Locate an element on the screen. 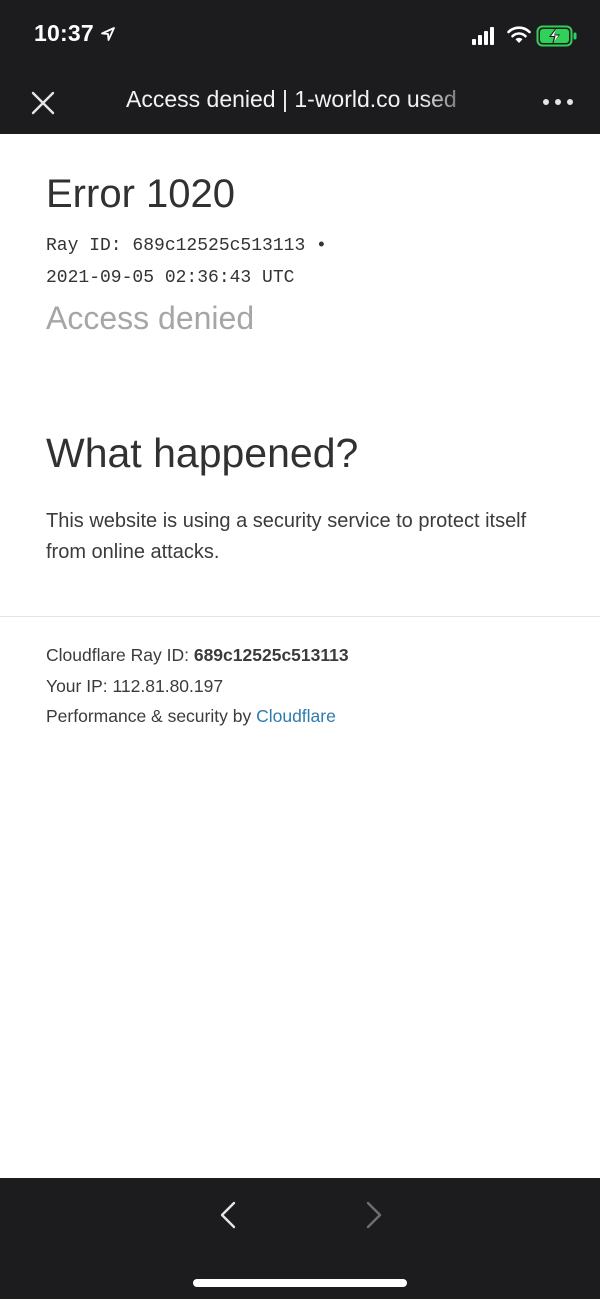  footer-ip-label: Your IP: is located at coordinates (79, 685).